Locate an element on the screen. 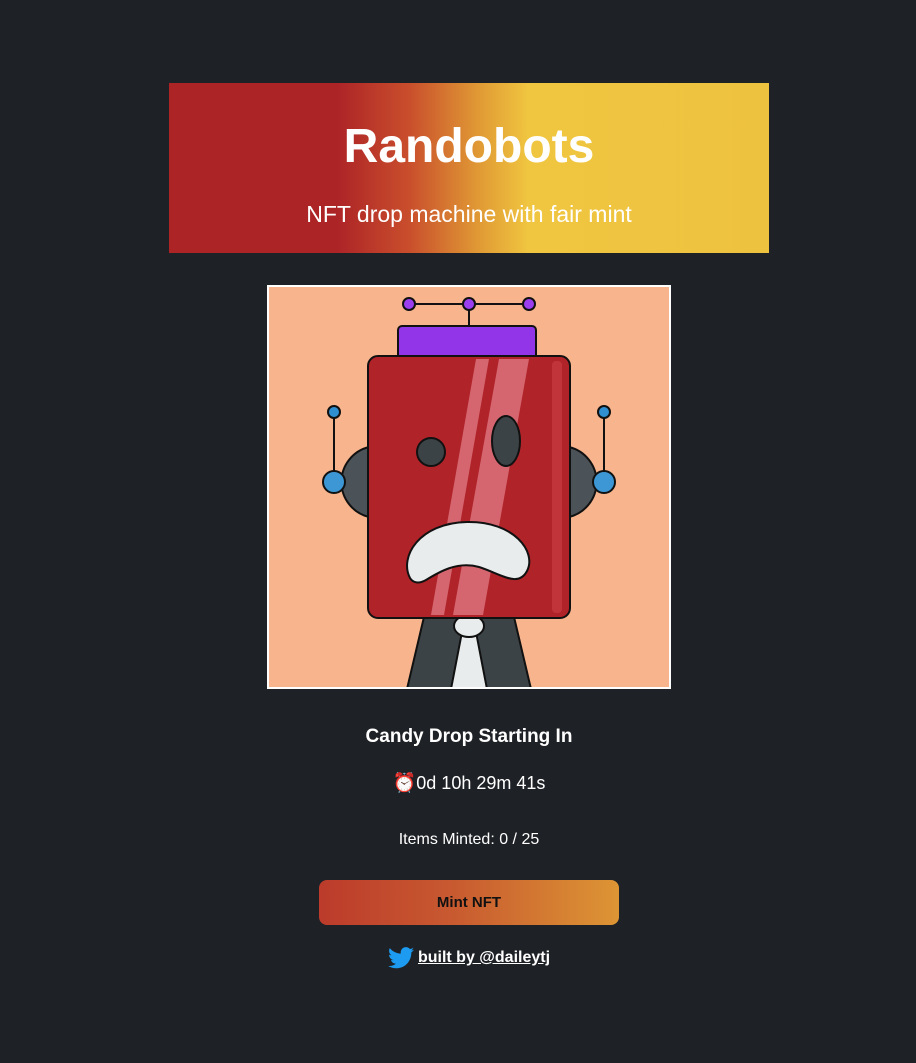 Image resolution: width=916 pixels, height=1063 pixels. twitter-icon is located at coordinates (400, 958).